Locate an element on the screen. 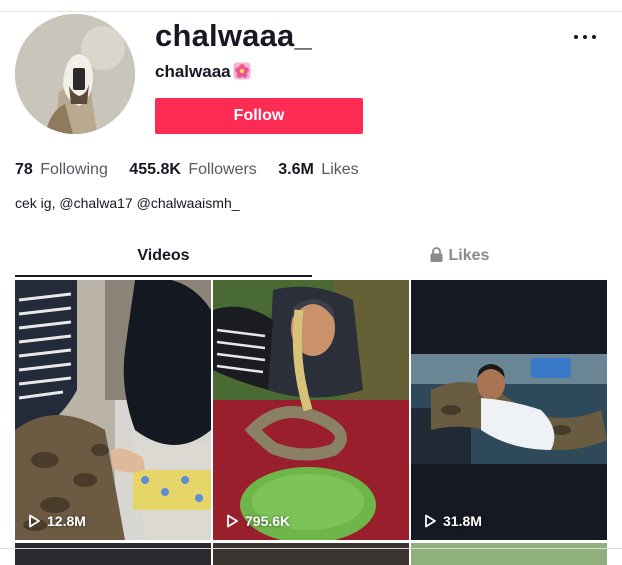  active-tab-indicator is located at coordinates (163, 276).